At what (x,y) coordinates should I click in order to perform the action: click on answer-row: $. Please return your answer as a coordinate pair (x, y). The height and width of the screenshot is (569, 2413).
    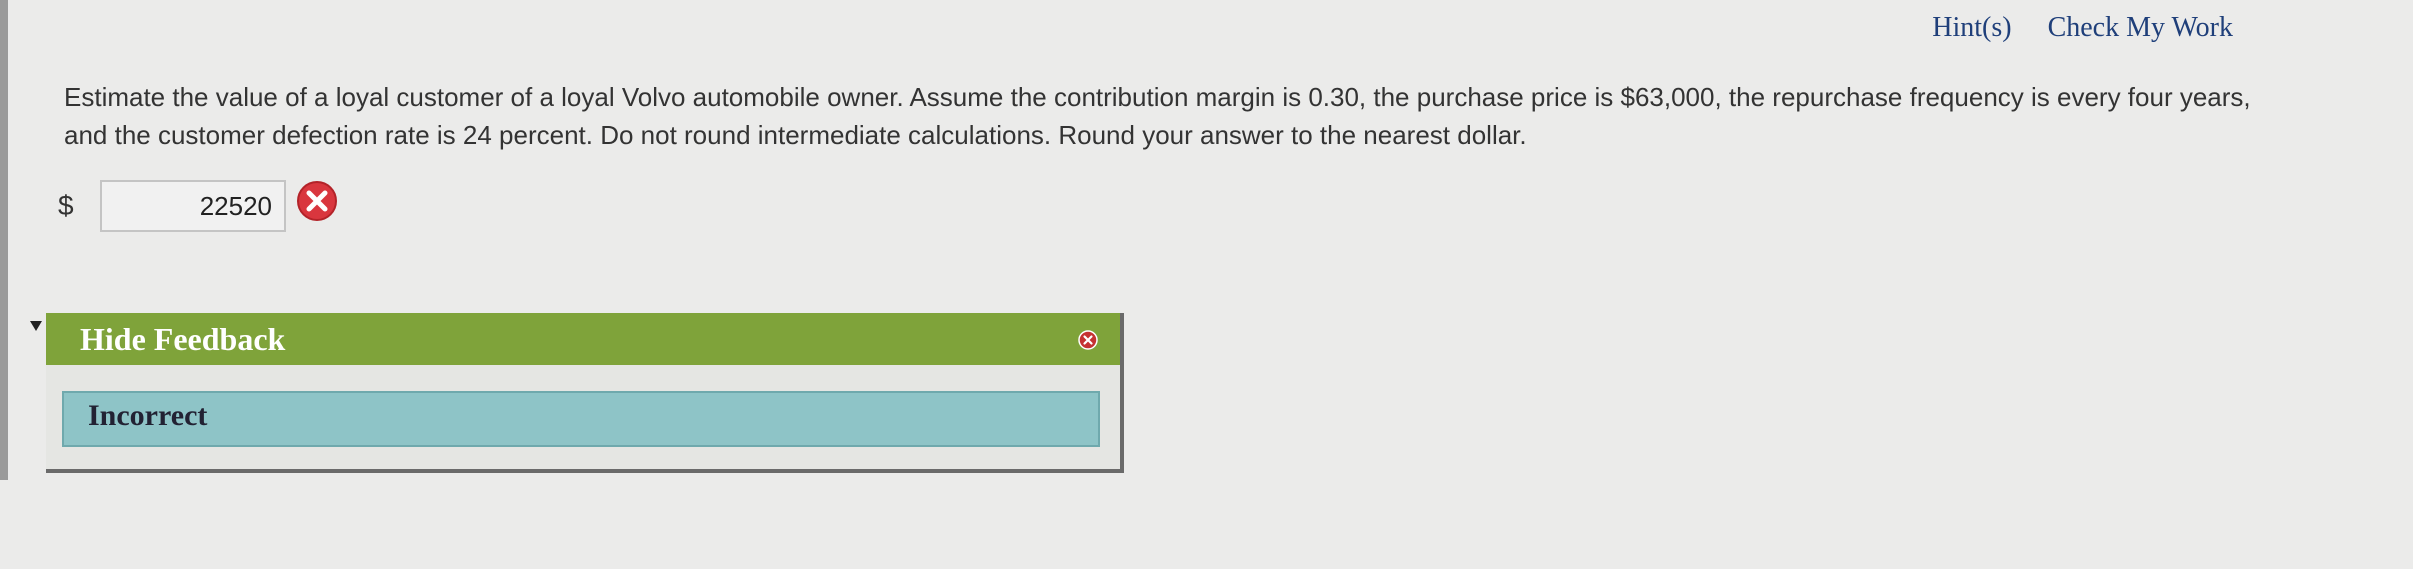
    Looking at the image, I should click on (198, 206).